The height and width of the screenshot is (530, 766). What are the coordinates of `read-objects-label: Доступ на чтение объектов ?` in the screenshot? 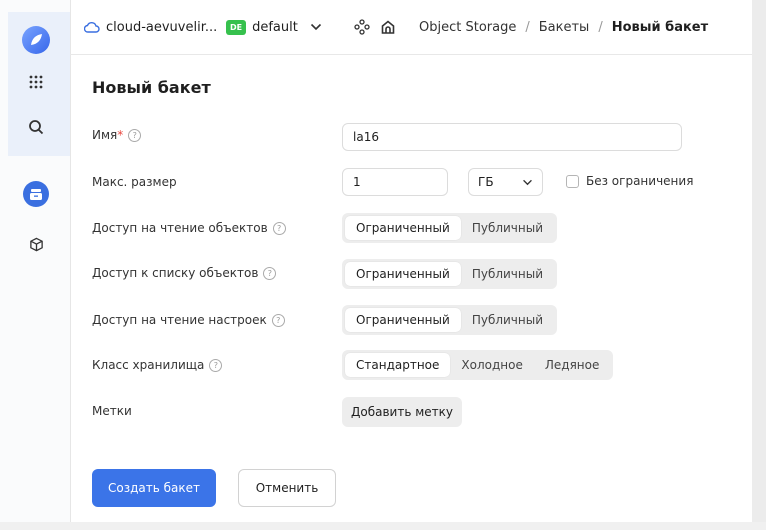 It's located at (189, 228).